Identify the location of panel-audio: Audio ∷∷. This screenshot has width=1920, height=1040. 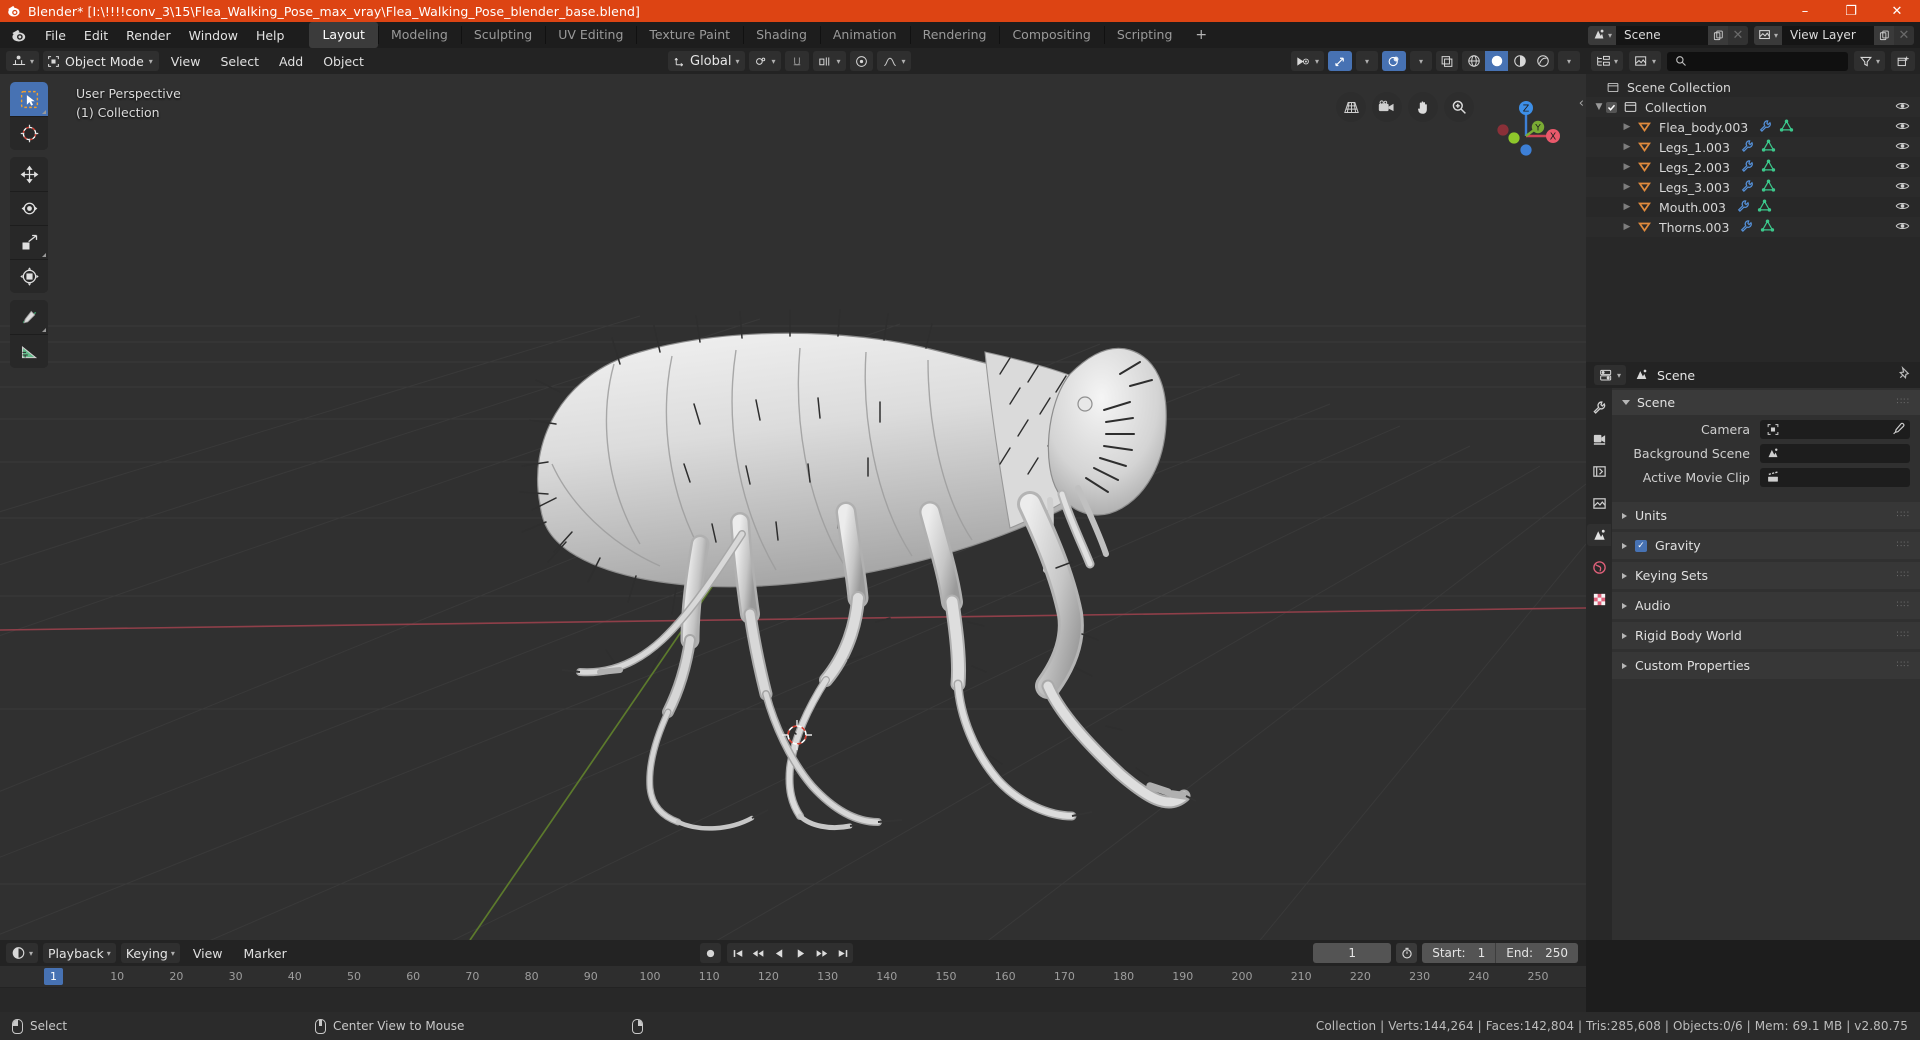
(1766, 605).